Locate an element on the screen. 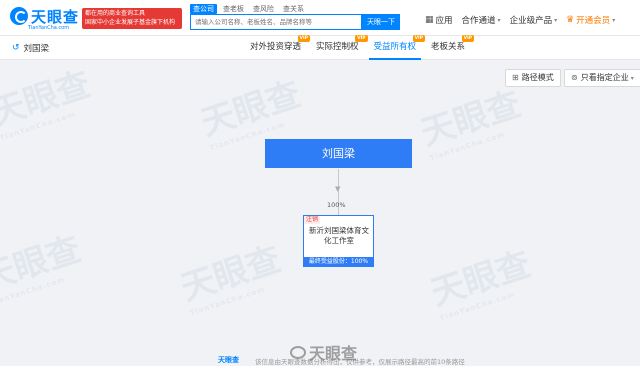 The image size is (640, 366). nav-partner-label: 合作通道 is located at coordinates (478, 21).